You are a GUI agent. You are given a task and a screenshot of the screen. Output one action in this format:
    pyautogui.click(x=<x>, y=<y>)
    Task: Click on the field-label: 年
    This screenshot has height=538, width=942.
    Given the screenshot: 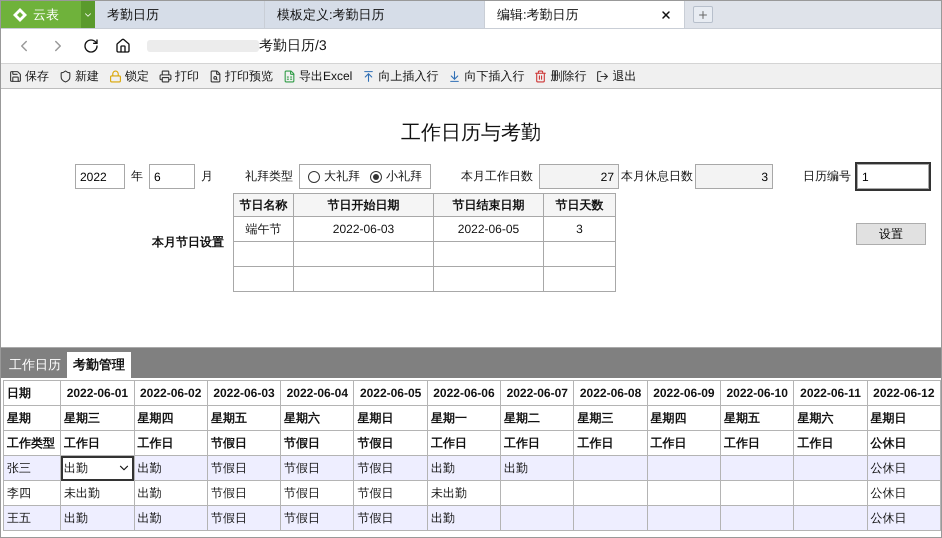 What is the action you would take?
    pyautogui.click(x=137, y=176)
    